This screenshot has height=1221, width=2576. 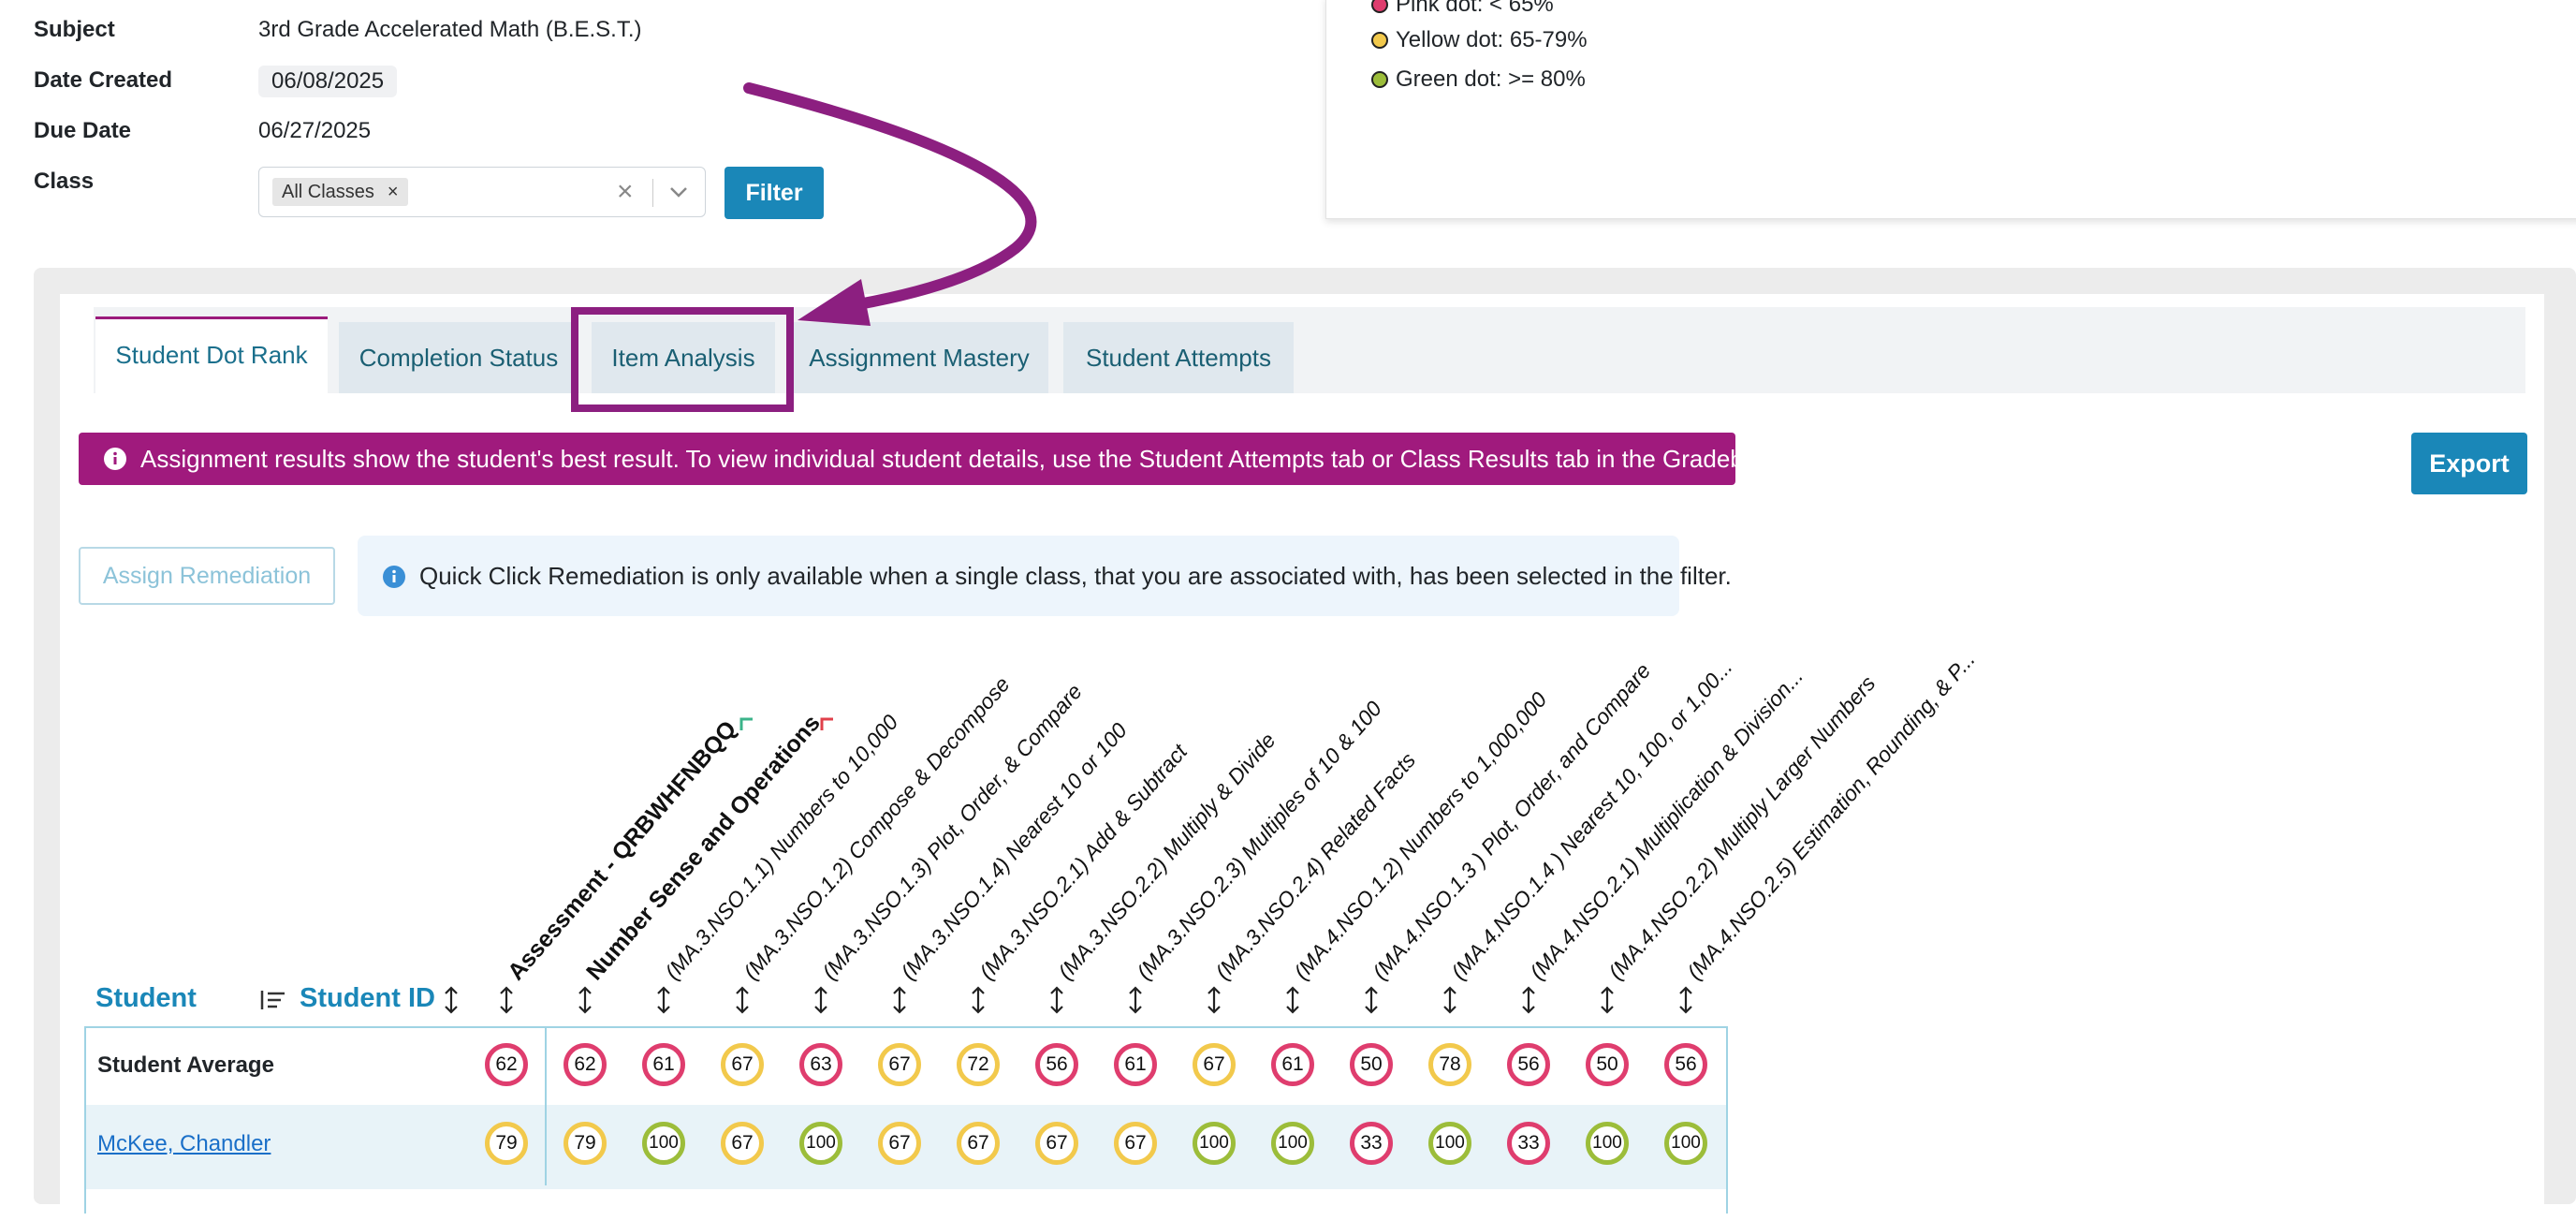 I want to click on date-created-value: 06/08/2025, so click(x=328, y=81).